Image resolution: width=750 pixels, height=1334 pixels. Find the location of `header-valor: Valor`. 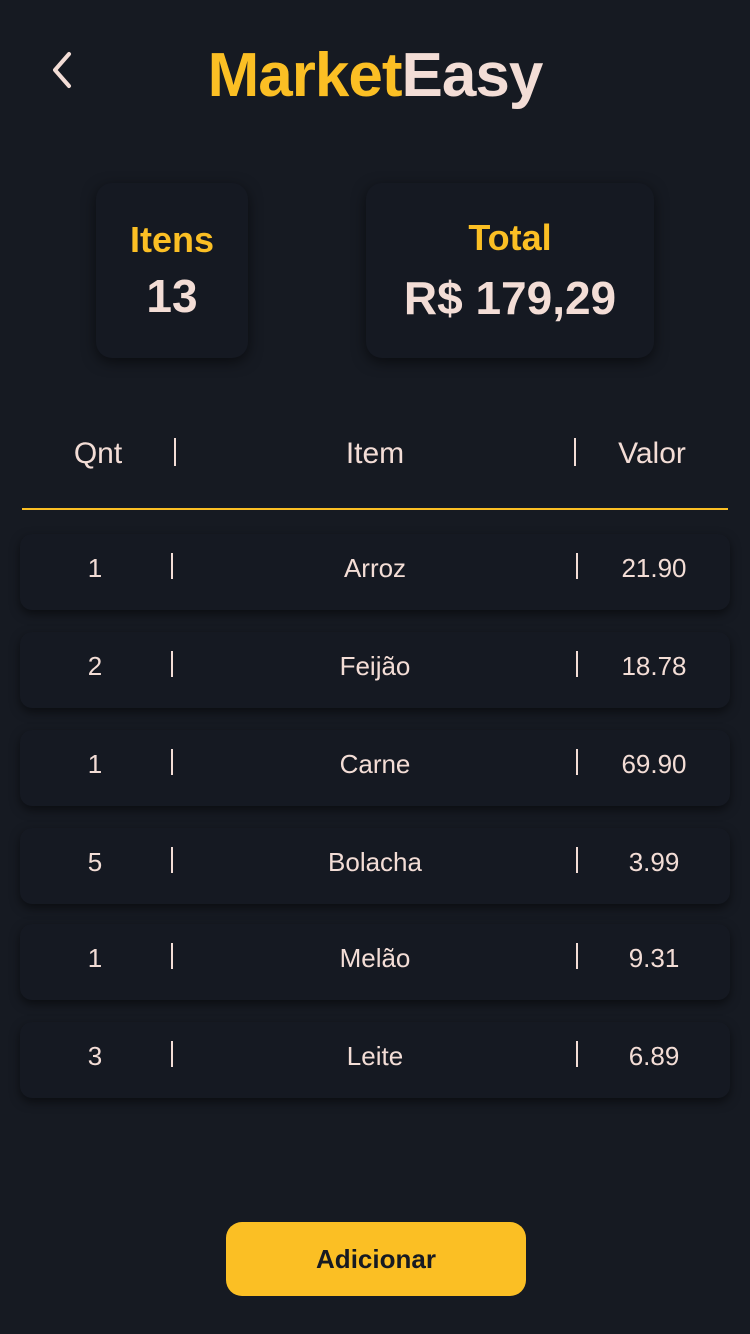

header-valor: Valor is located at coordinates (652, 453).